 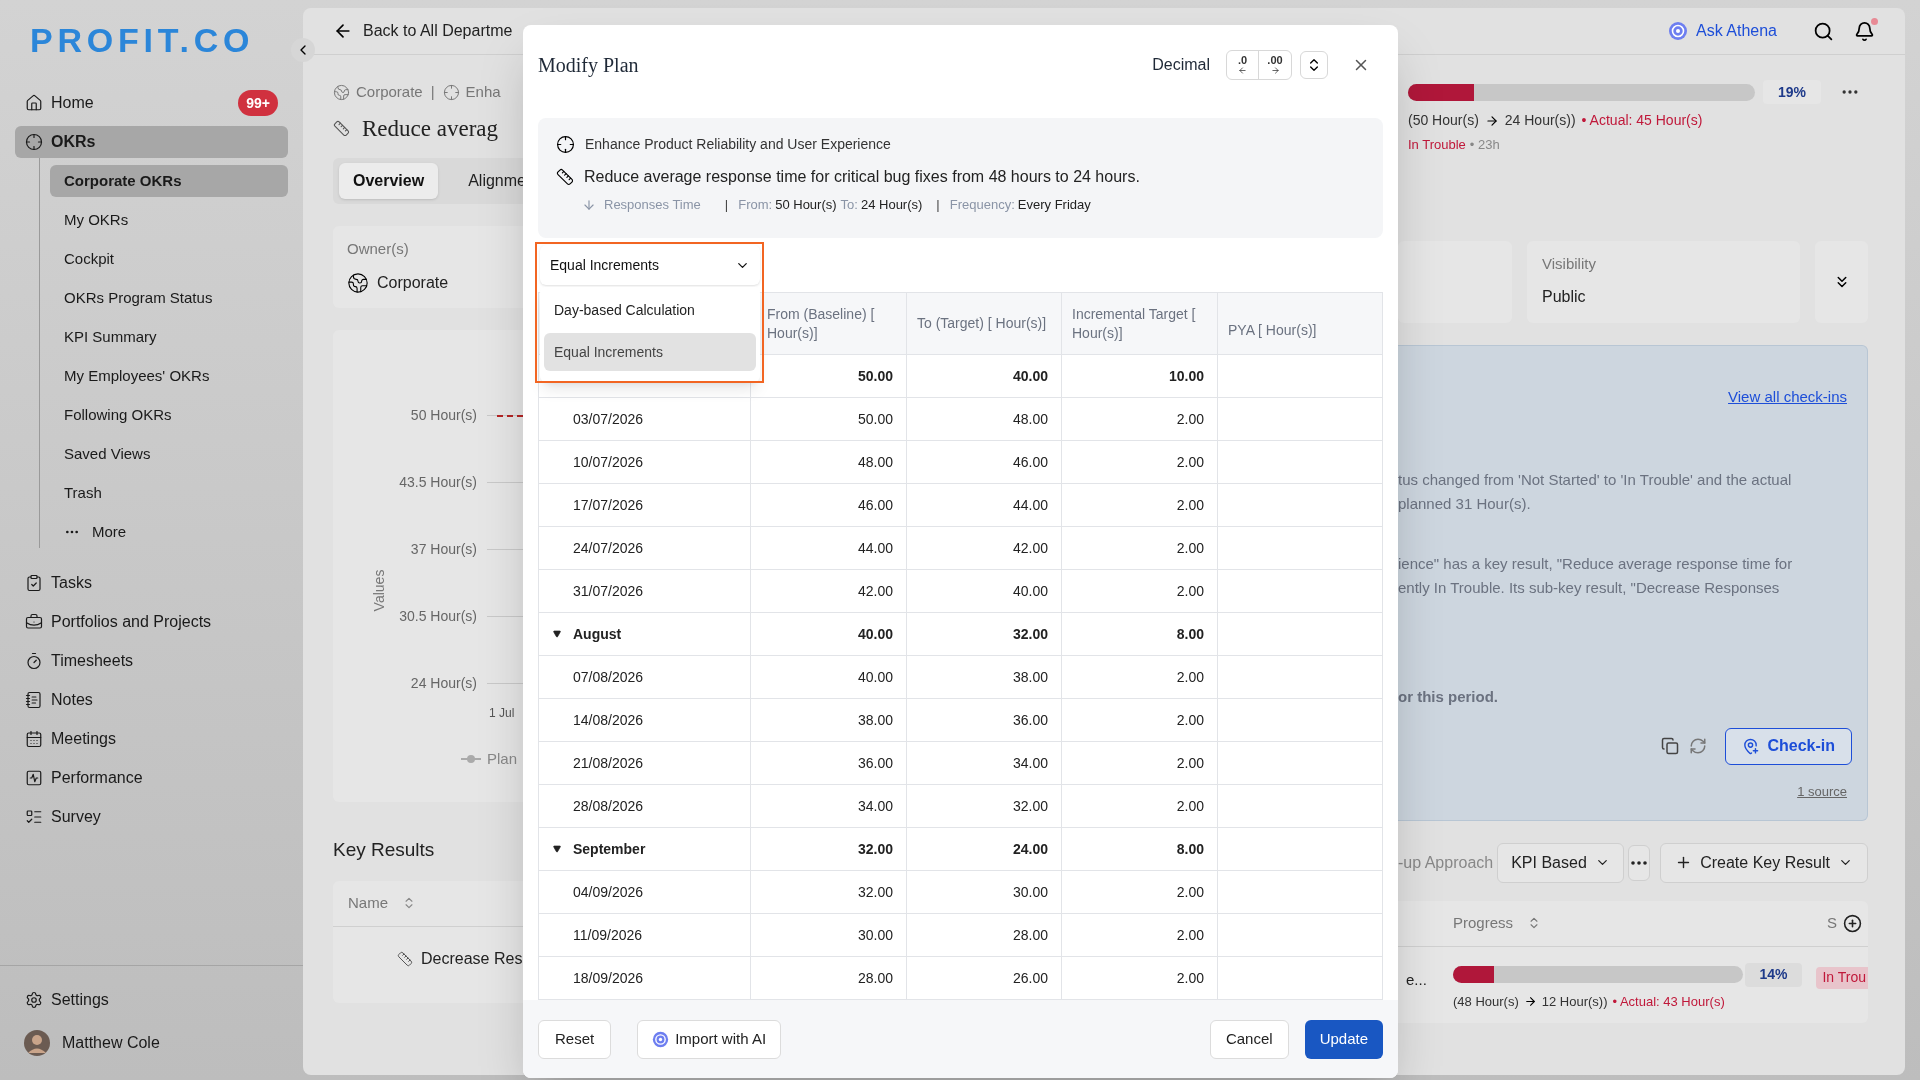 What do you see at coordinates (169, 415) in the screenshot?
I see `submenu-item: Following OKRs` at bounding box center [169, 415].